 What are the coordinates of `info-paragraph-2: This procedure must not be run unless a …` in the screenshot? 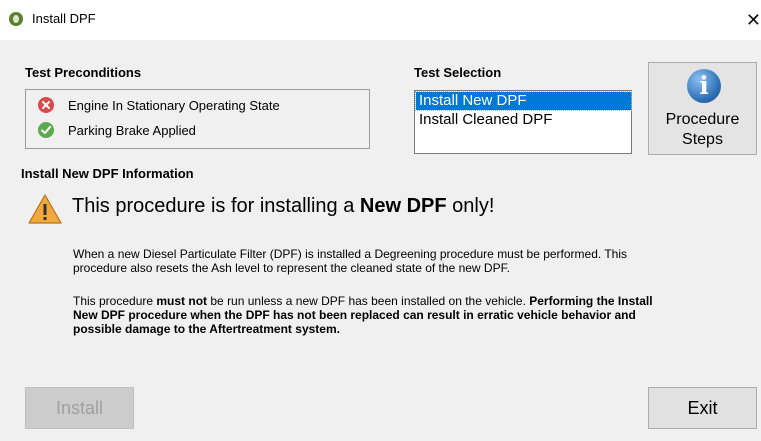 It's located at (363, 315).